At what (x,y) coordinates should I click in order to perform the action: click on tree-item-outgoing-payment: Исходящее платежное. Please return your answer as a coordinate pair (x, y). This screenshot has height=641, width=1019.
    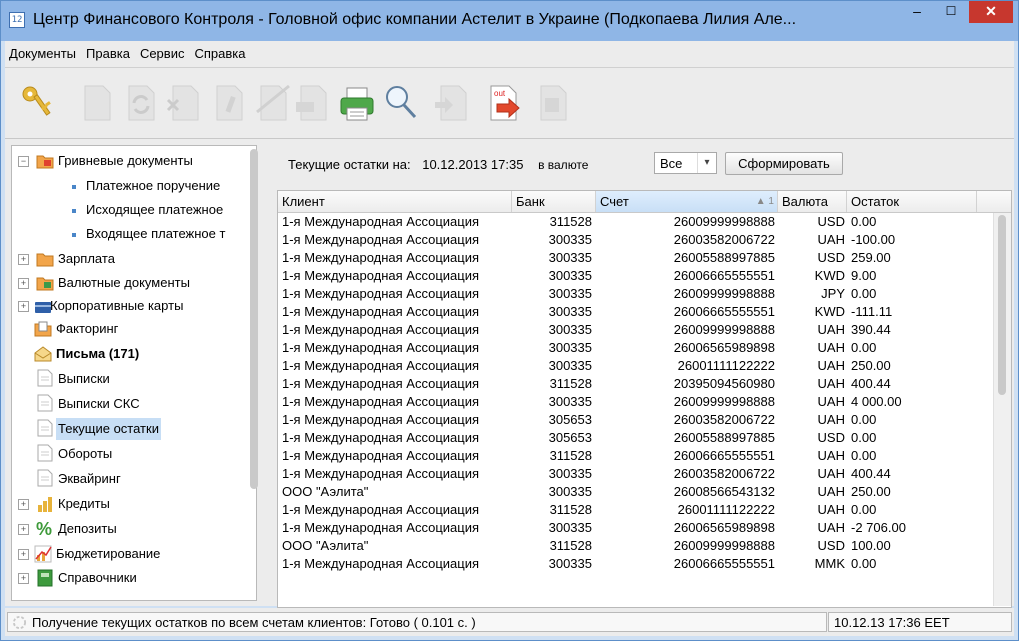
    Looking at the image, I should click on (132, 210).